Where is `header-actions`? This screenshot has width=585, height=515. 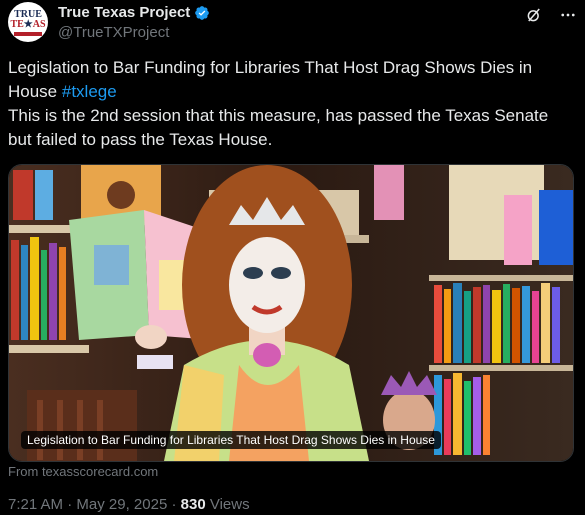 header-actions is located at coordinates (551, 15).